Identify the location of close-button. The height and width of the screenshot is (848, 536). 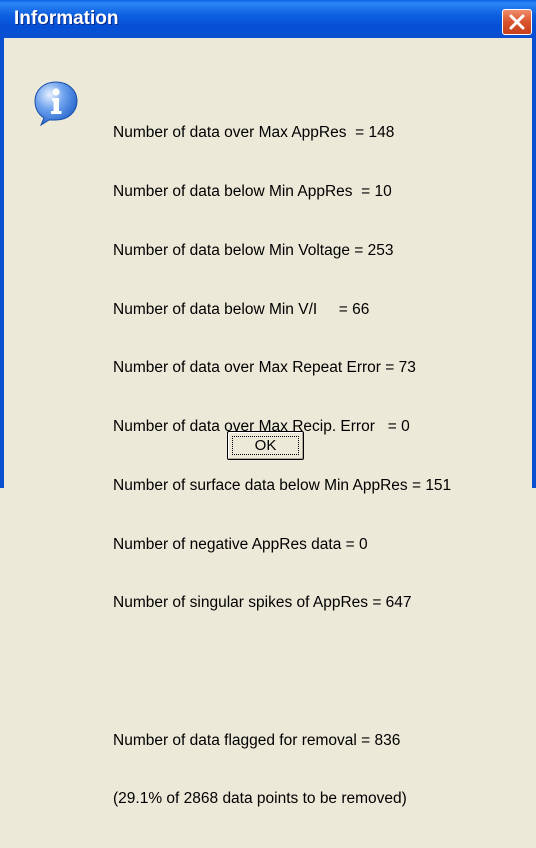
(517, 22).